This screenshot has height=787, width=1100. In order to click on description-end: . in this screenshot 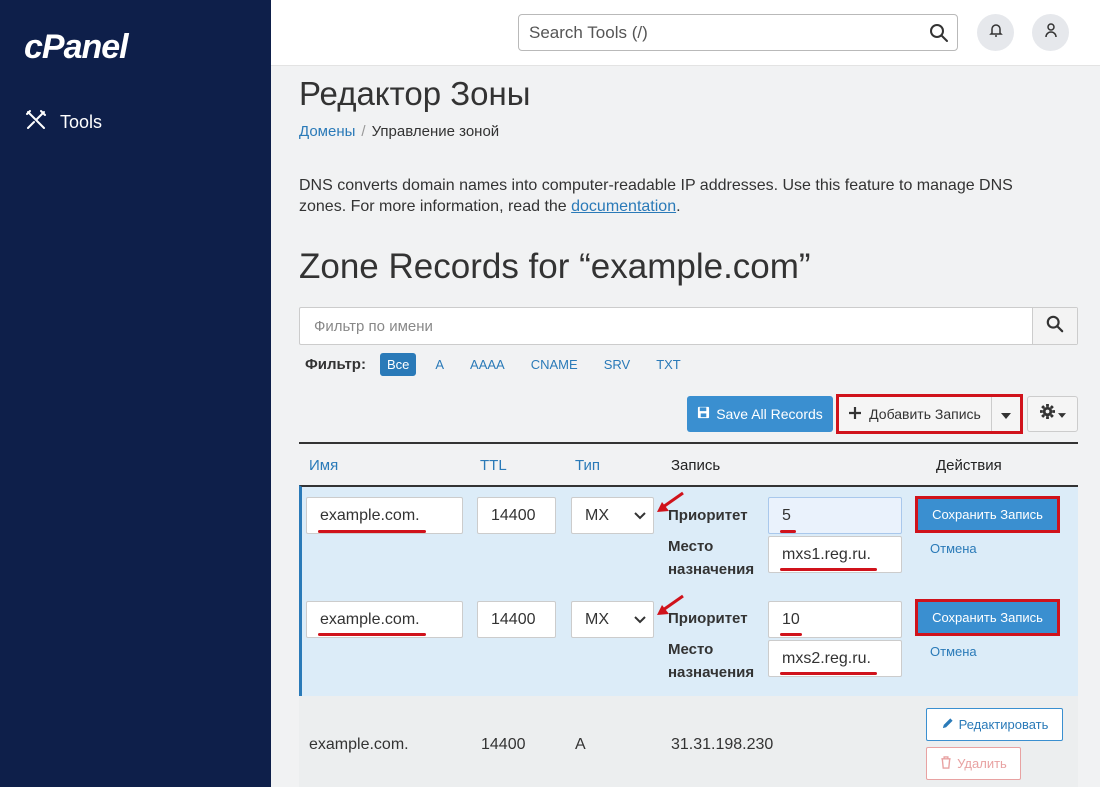, I will do `click(678, 206)`.